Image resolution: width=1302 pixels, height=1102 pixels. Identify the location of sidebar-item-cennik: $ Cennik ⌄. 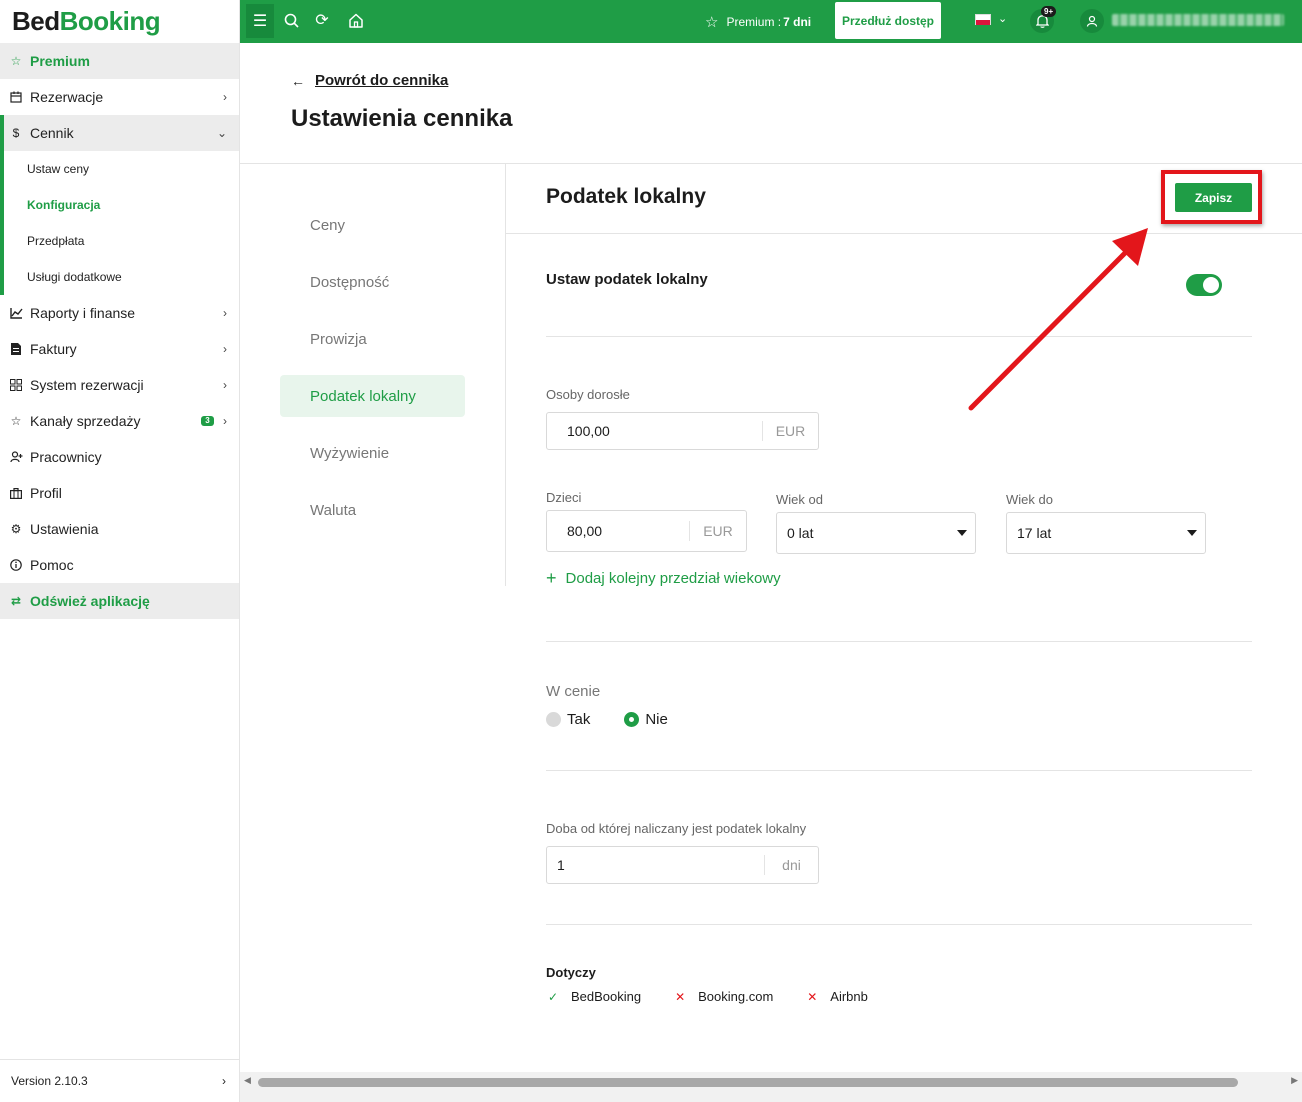
(119, 133).